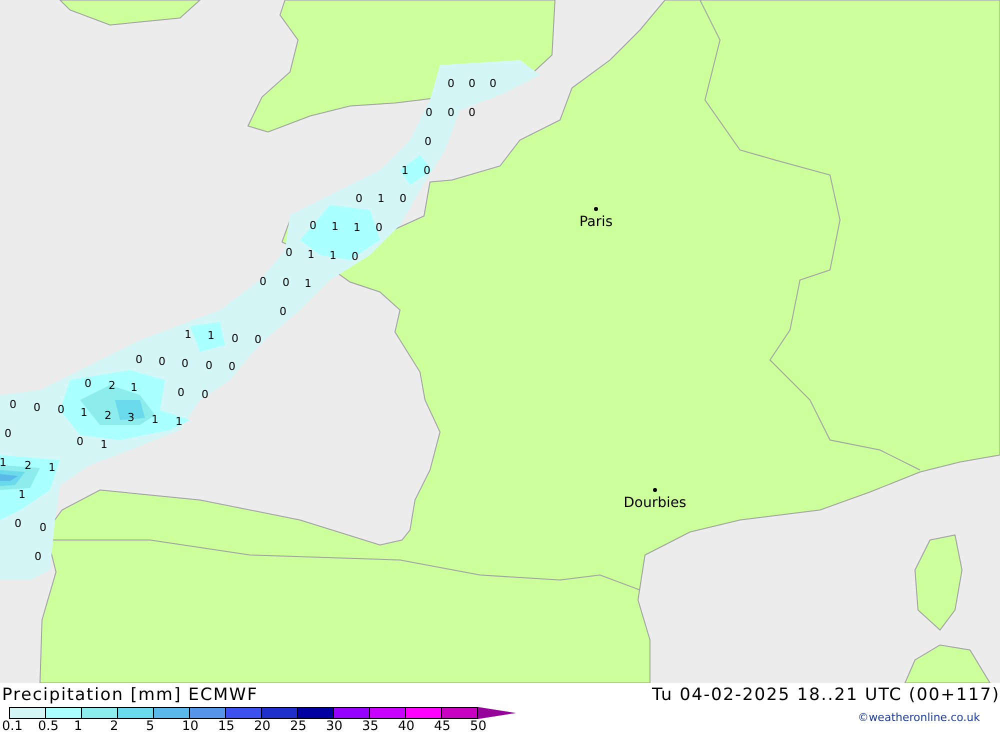  I want to click on chart-title: Precipitation [mm] ECMWF, so click(130, 695).